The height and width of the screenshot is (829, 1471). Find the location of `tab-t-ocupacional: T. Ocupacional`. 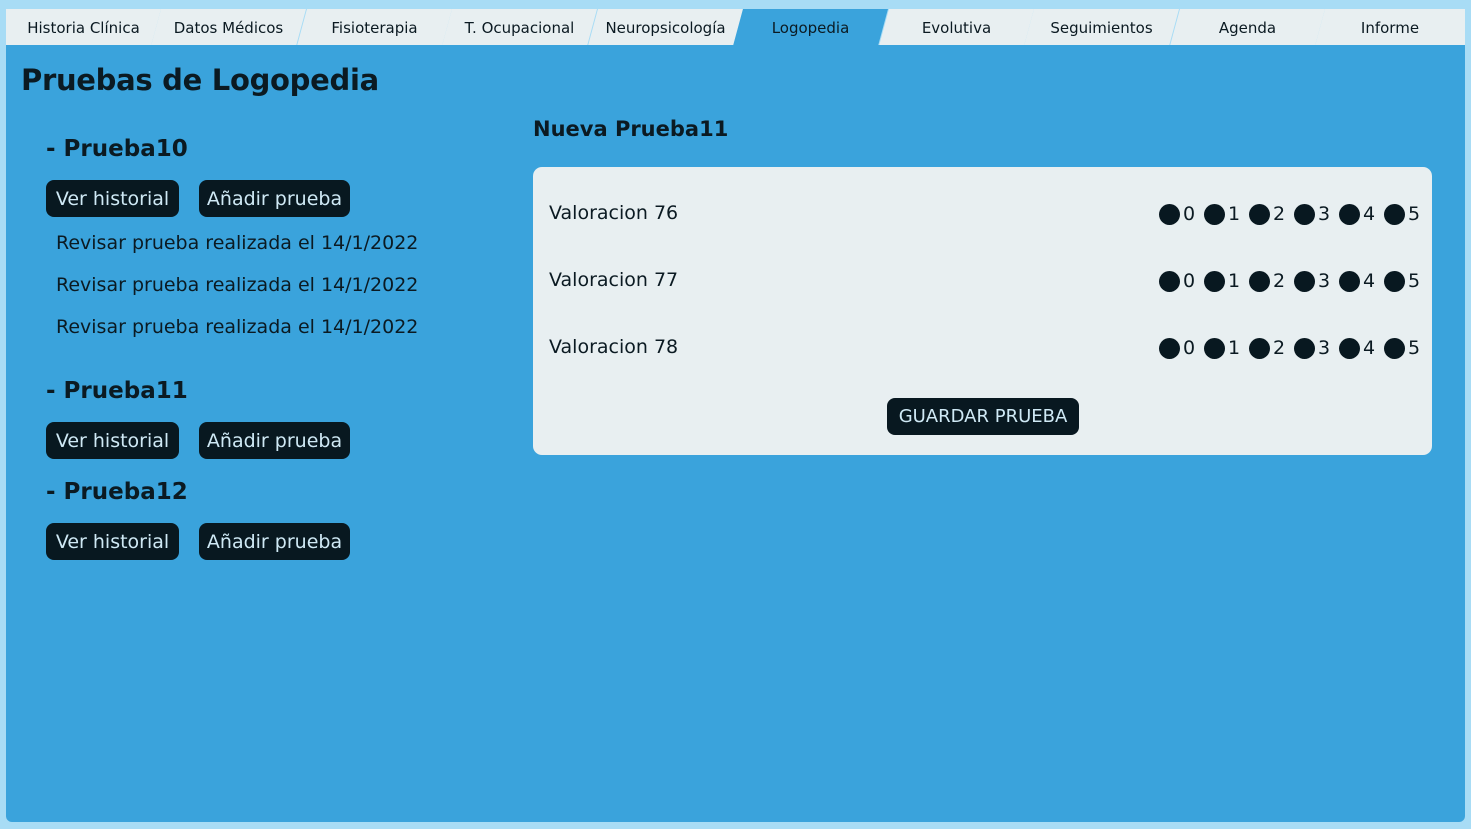

tab-t-ocupacional: T. Ocupacional is located at coordinates (519, 27).